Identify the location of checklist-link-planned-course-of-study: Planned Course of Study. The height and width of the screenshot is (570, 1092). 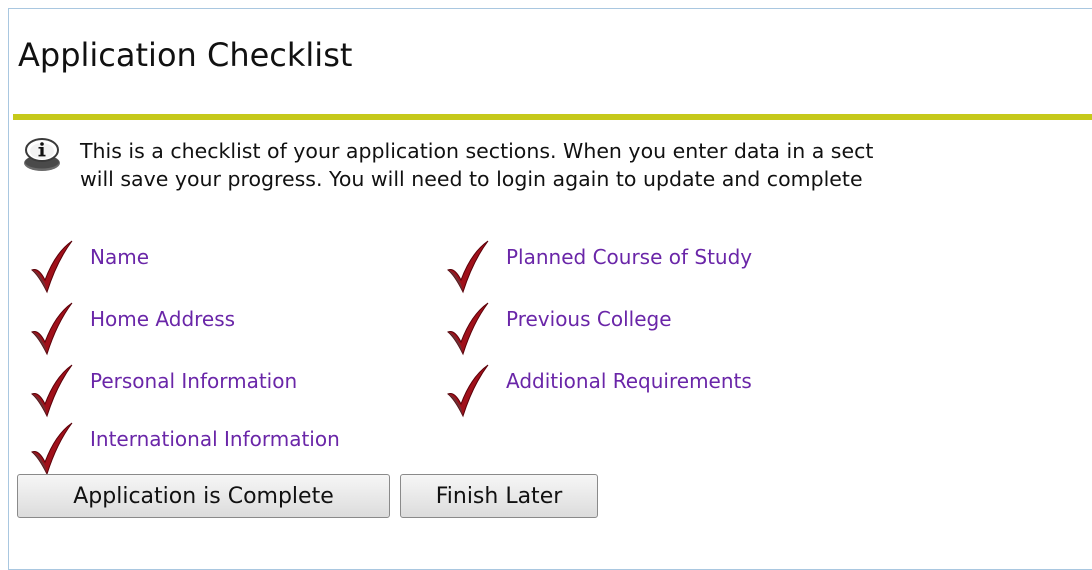
(629, 257).